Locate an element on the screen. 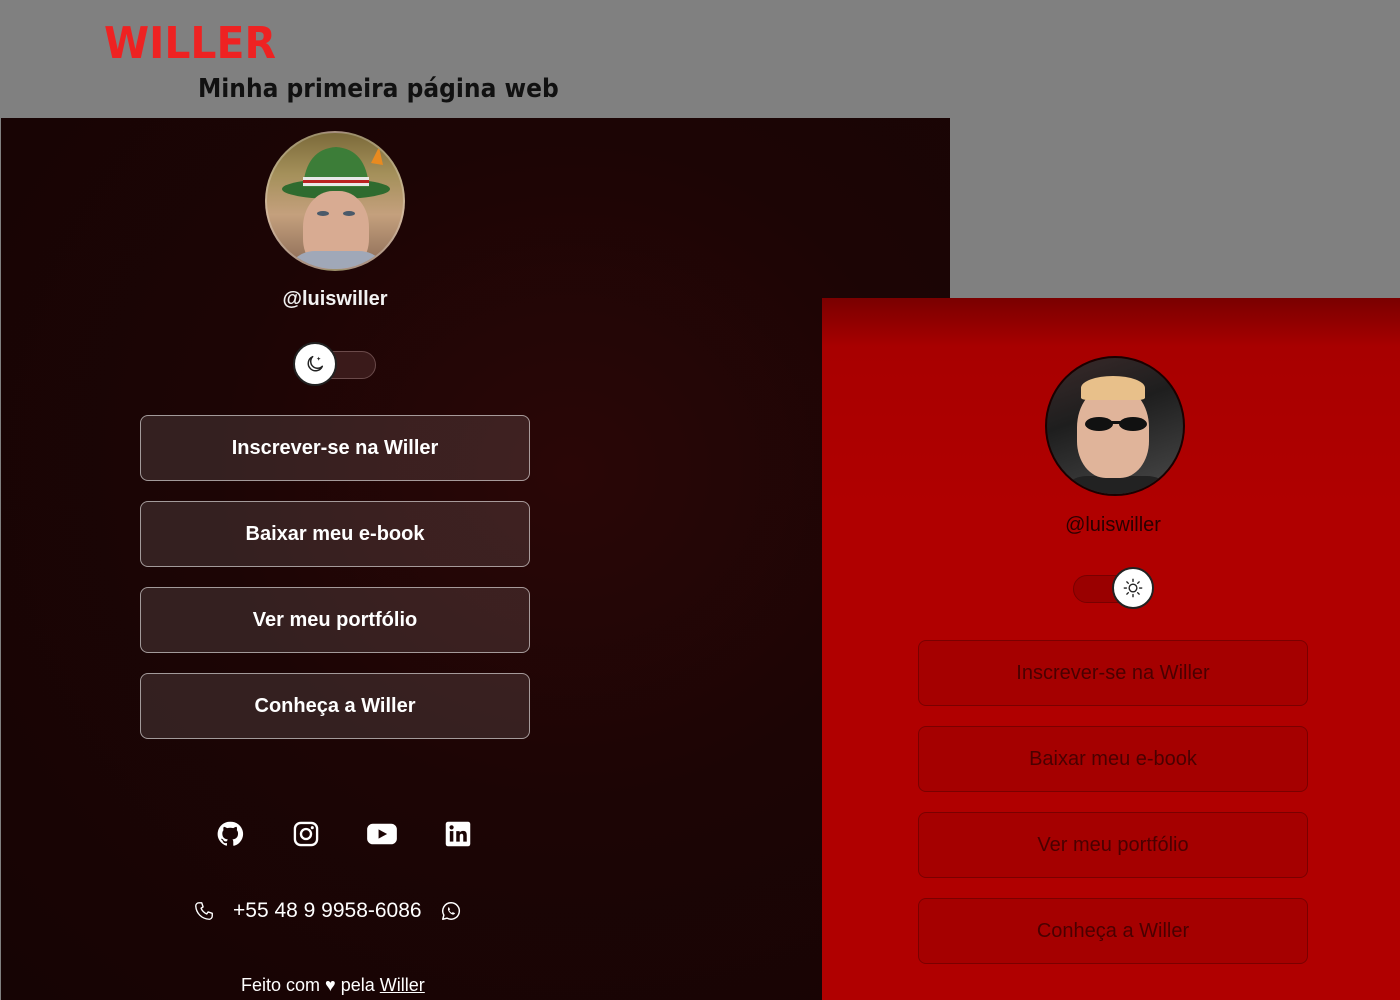 The width and height of the screenshot is (1400, 1000). site-title: WILLER is located at coordinates (190, 43).